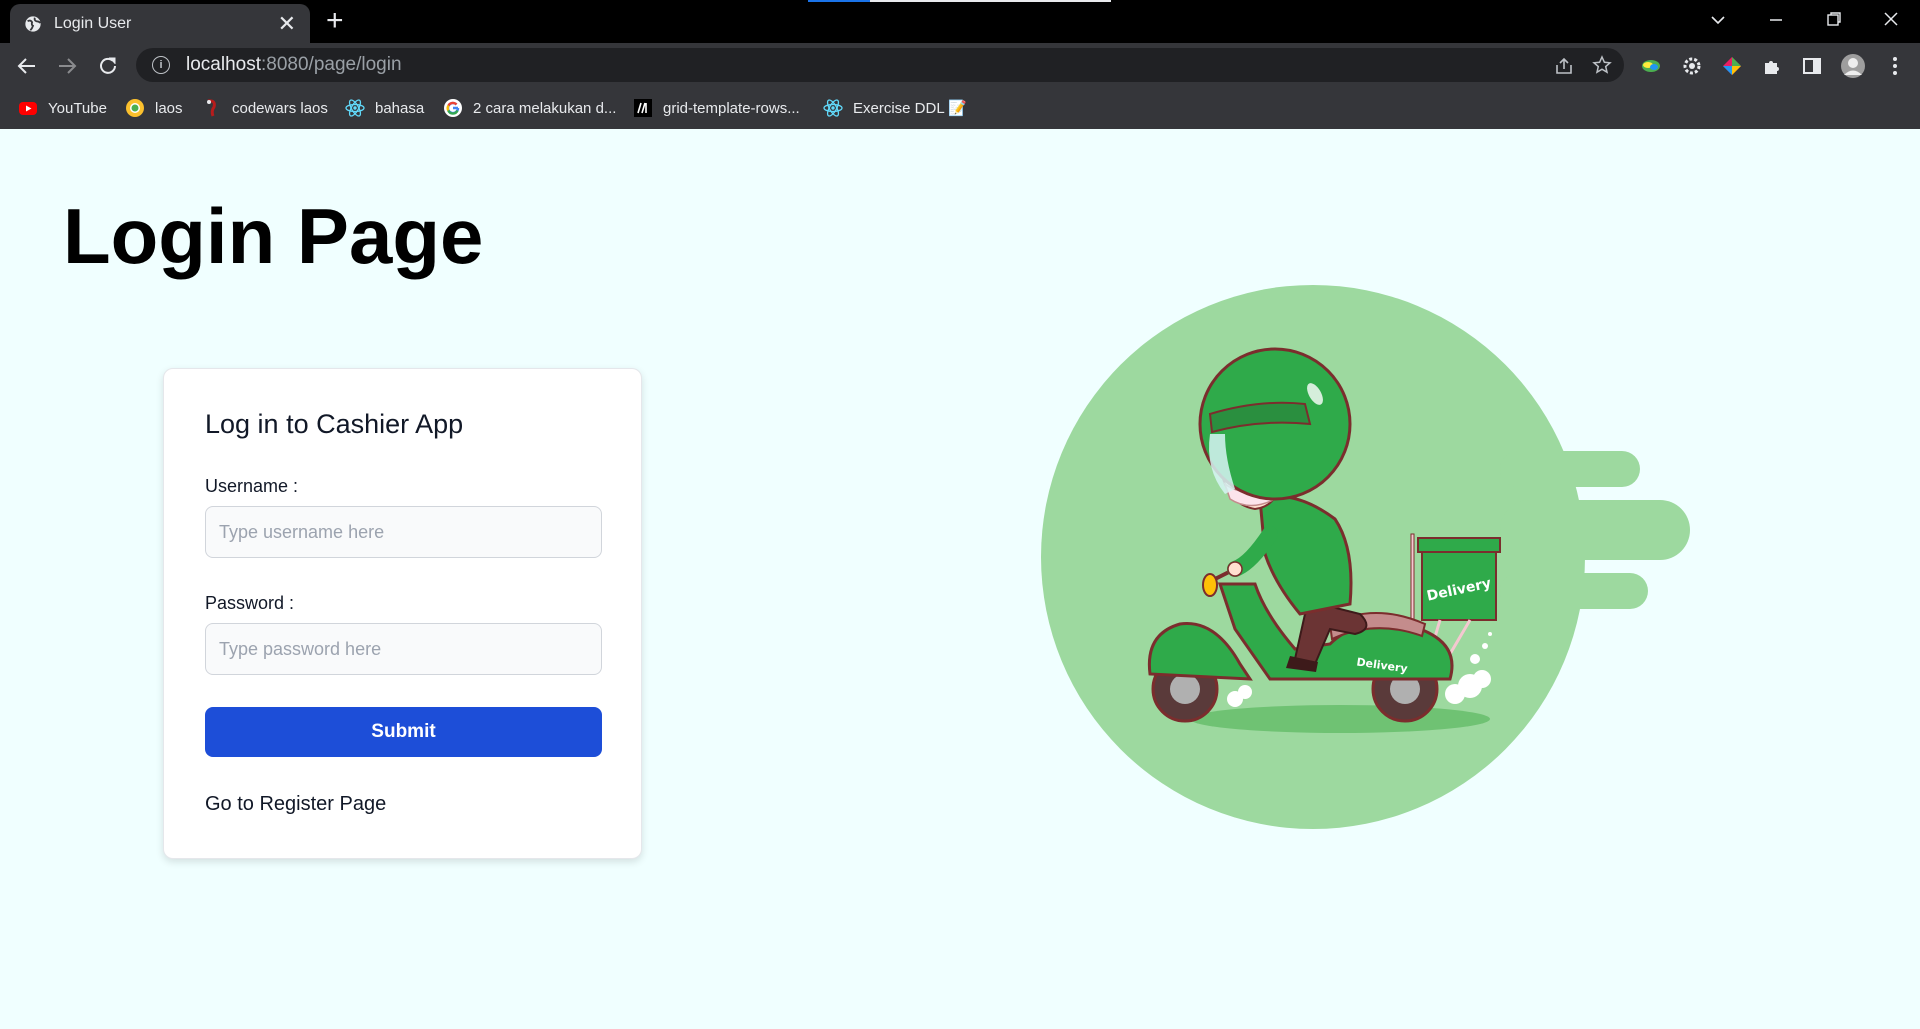 The image size is (1920, 1029). What do you see at coordinates (211, 108) in the screenshot?
I see `codewars-icon` at bounding box center [211, 108].